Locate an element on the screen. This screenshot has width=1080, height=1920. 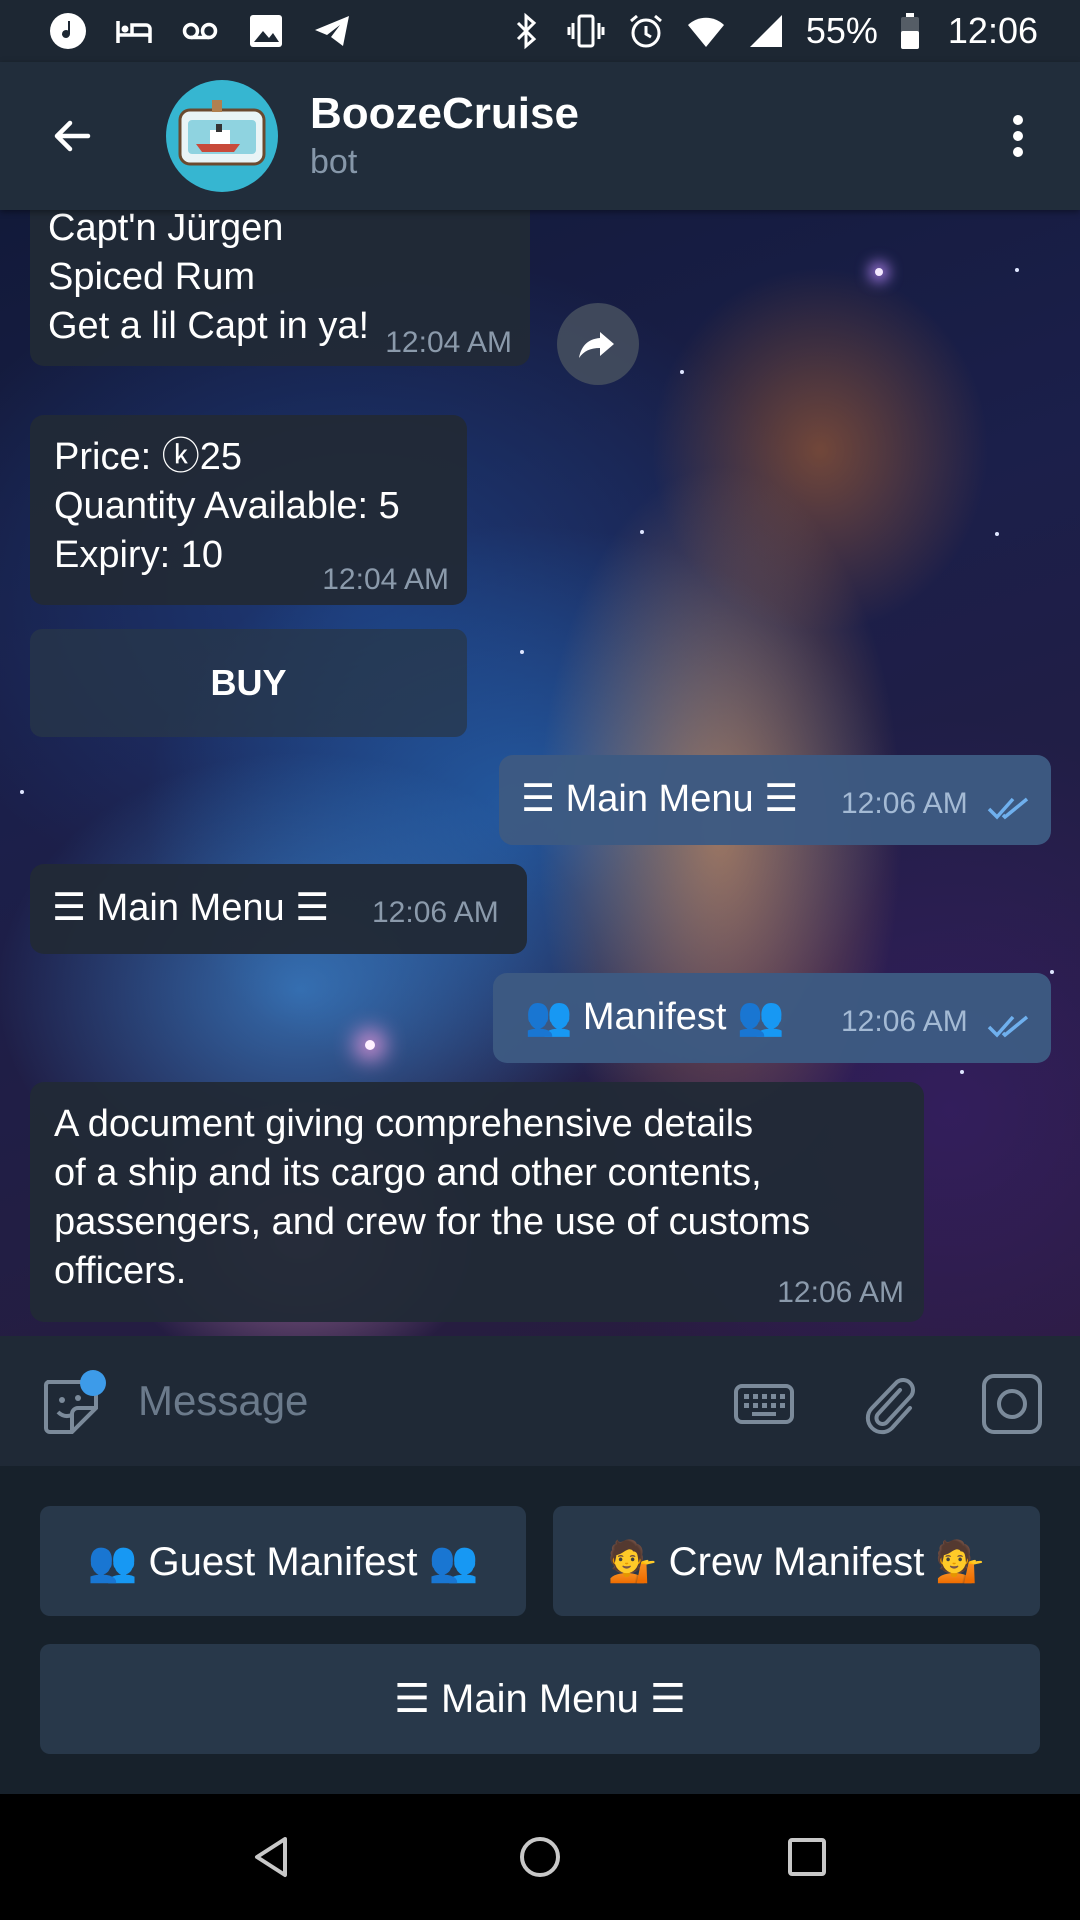
battery-icon is located at coordinates (910, 31).